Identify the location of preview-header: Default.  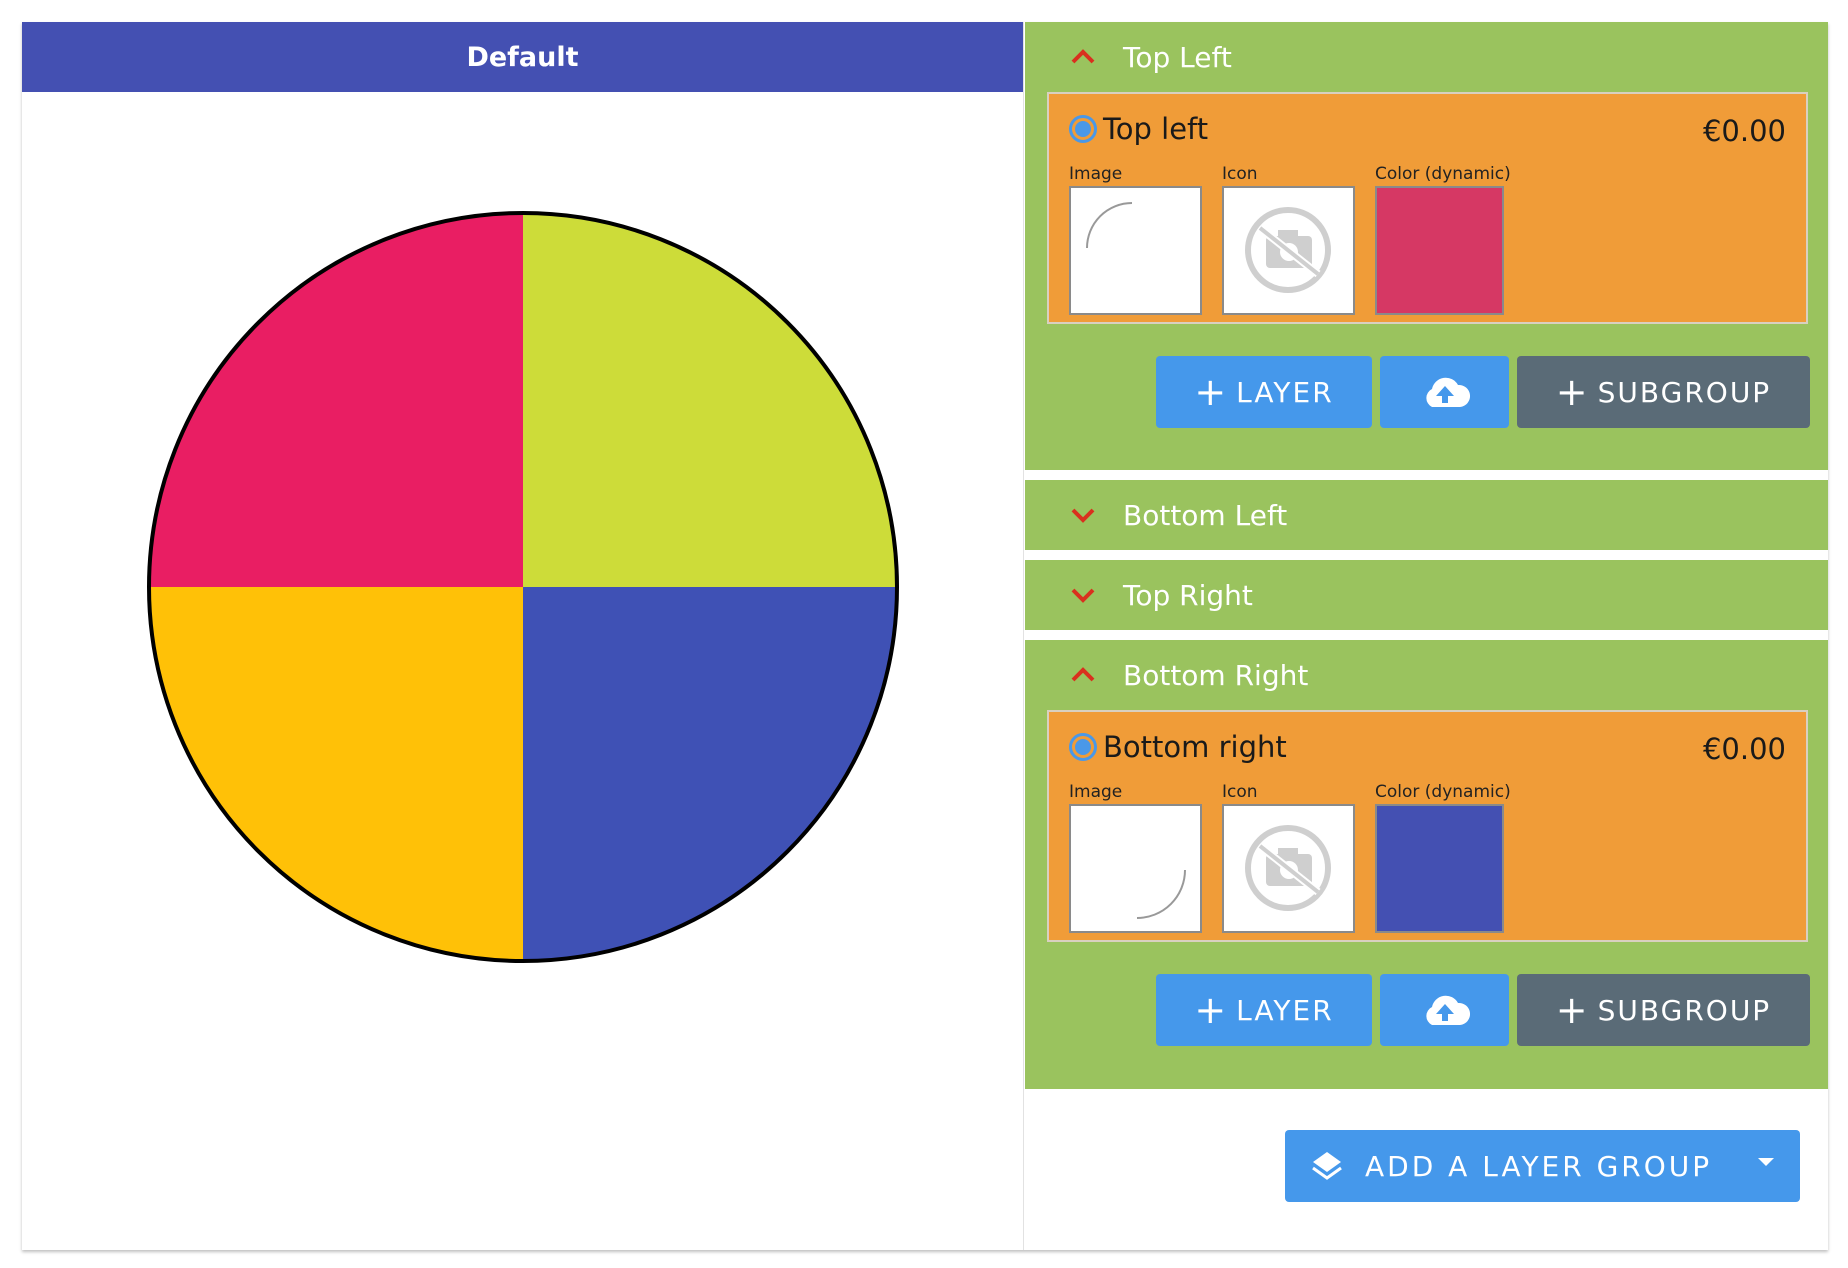
(522, 57).